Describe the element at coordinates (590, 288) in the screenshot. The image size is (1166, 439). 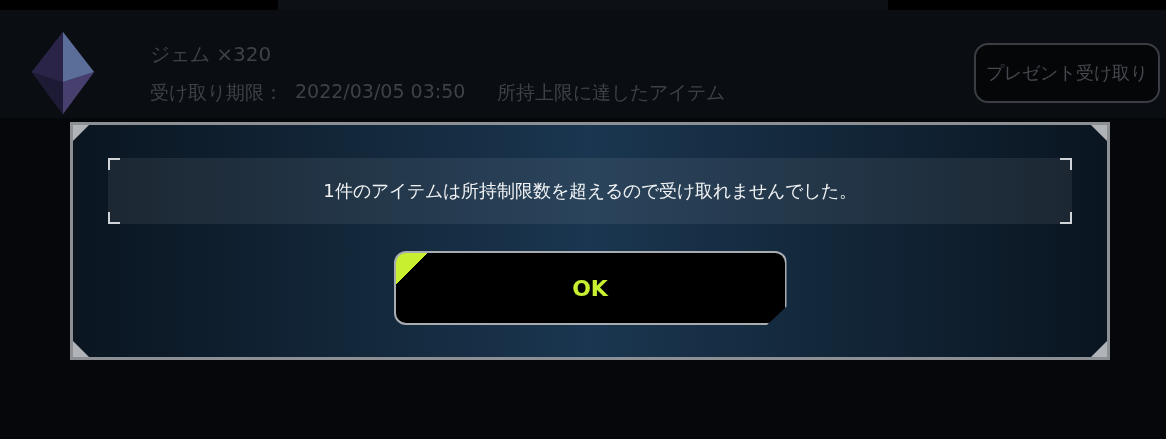
I see `ok-button: OK` at that location.